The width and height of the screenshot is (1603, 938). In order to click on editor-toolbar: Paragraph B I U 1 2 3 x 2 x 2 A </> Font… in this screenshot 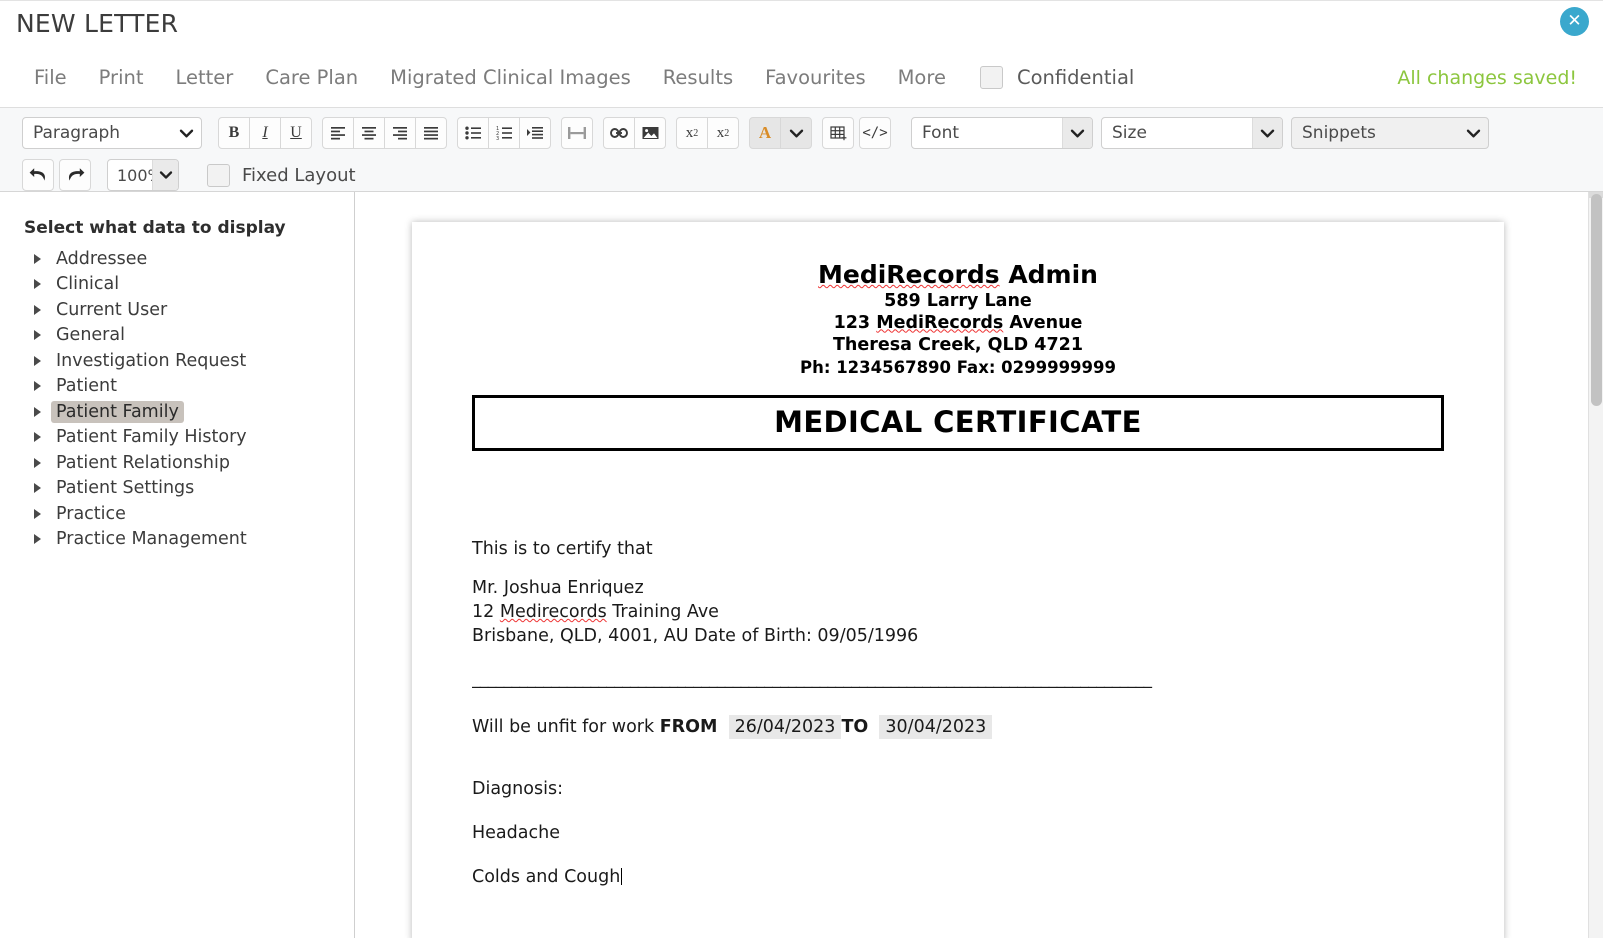, I will do `click(801, 150)`.